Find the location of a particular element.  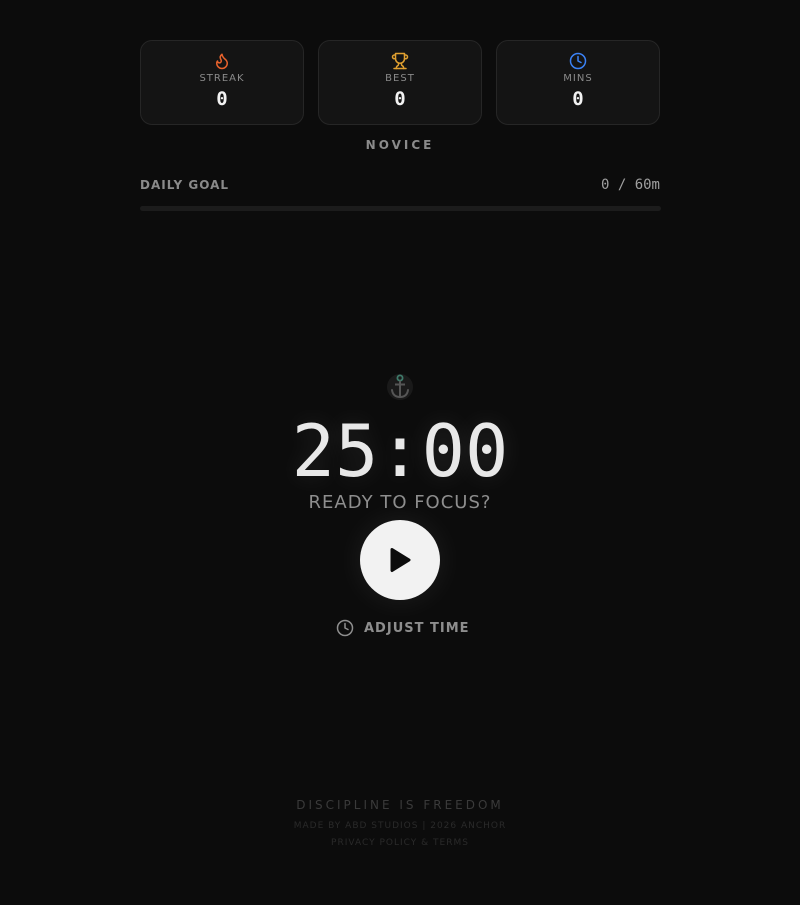

play-button is located at coordinates (400, 560).